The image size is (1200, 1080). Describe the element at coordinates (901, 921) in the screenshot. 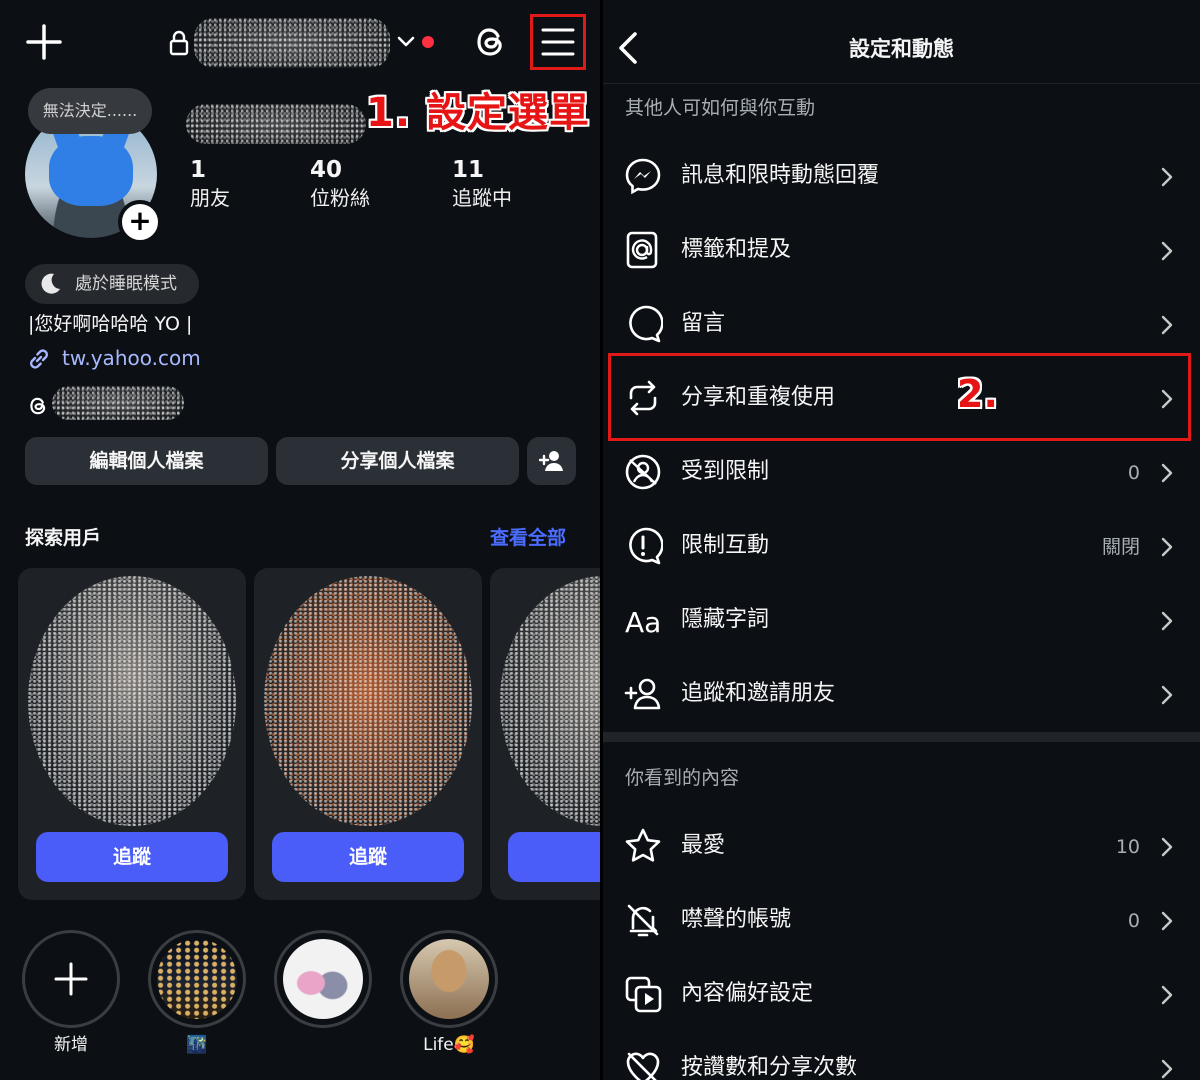

I see `settings-row-muted-accounts: 噤聲的帳號 0` at that location.